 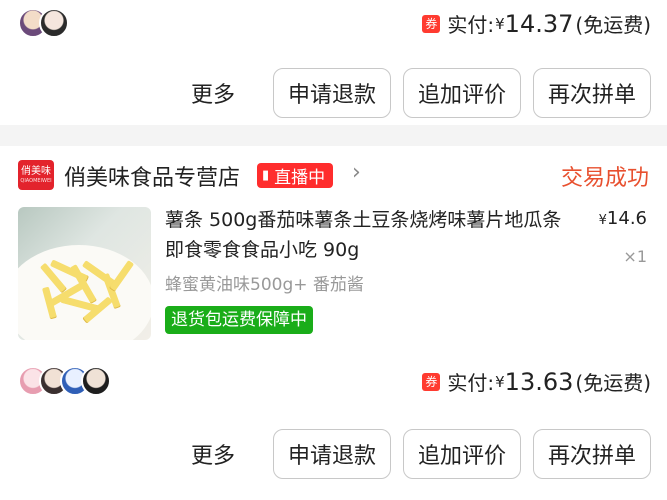 I want to click on return-shipping-guarantee-badge: 退货包运费保障中, so click(x=239, y=320).